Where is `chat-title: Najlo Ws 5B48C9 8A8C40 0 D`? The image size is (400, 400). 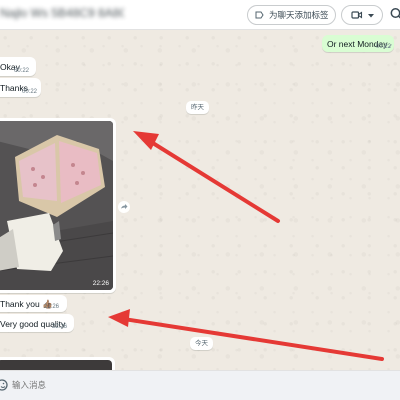
chat-title: Najlo Ws 5B48C9 8A8C40 0 D is located at coordinates (62, 13).